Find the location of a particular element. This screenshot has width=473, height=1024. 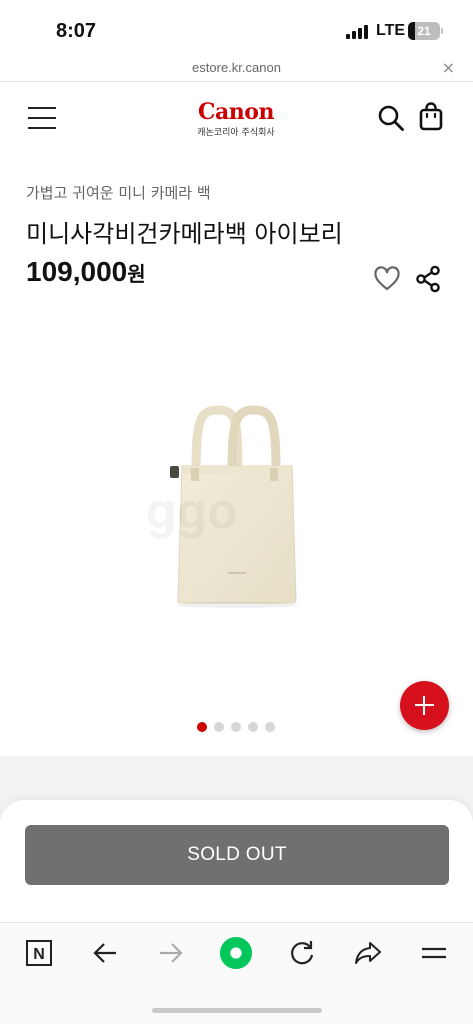

refresh-icon is located at coordinates (302, 953).